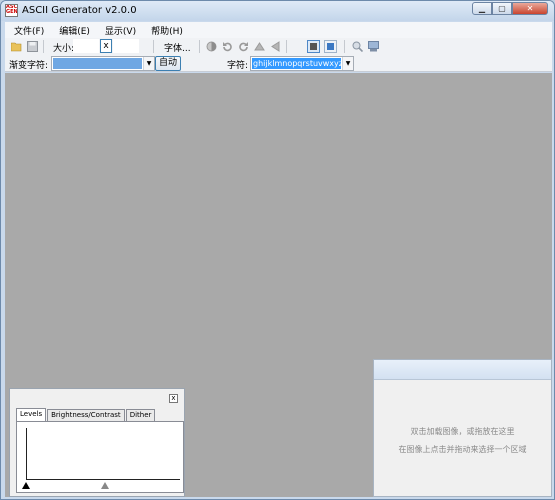 The image size is (555, 500). I want to click on menu-edit: 编辑(E), so click(74, 30).